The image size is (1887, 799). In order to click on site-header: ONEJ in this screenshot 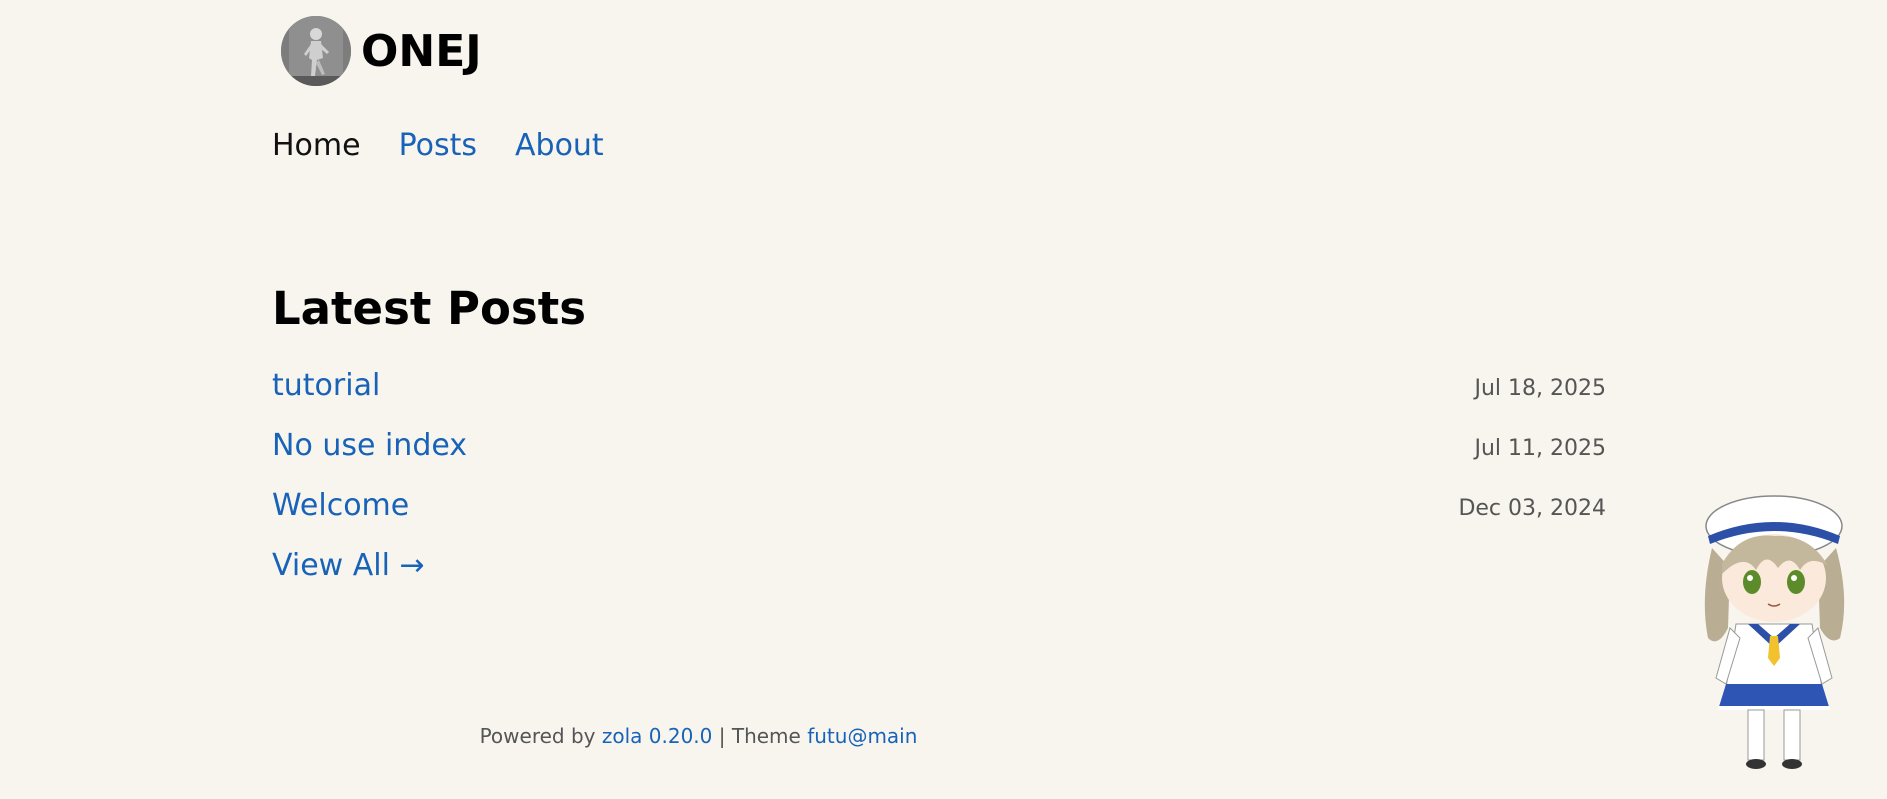, I will do `click(377, 51)`.